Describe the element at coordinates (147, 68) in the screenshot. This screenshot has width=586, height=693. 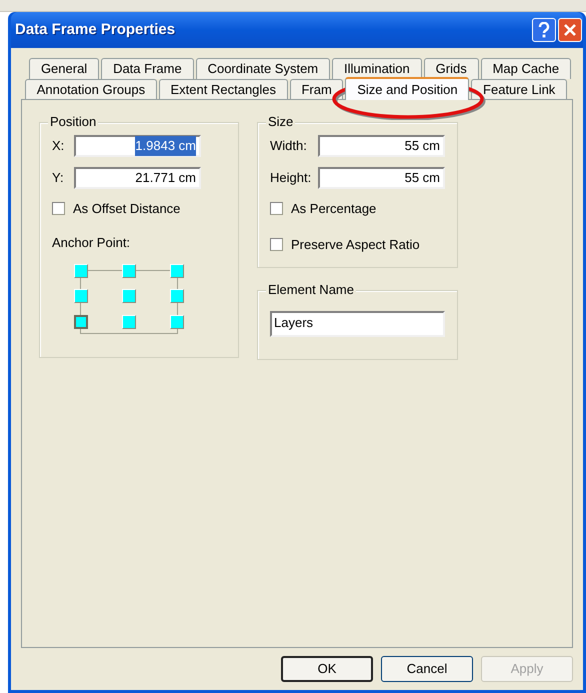
I see `tab: Data Frame` at that location.